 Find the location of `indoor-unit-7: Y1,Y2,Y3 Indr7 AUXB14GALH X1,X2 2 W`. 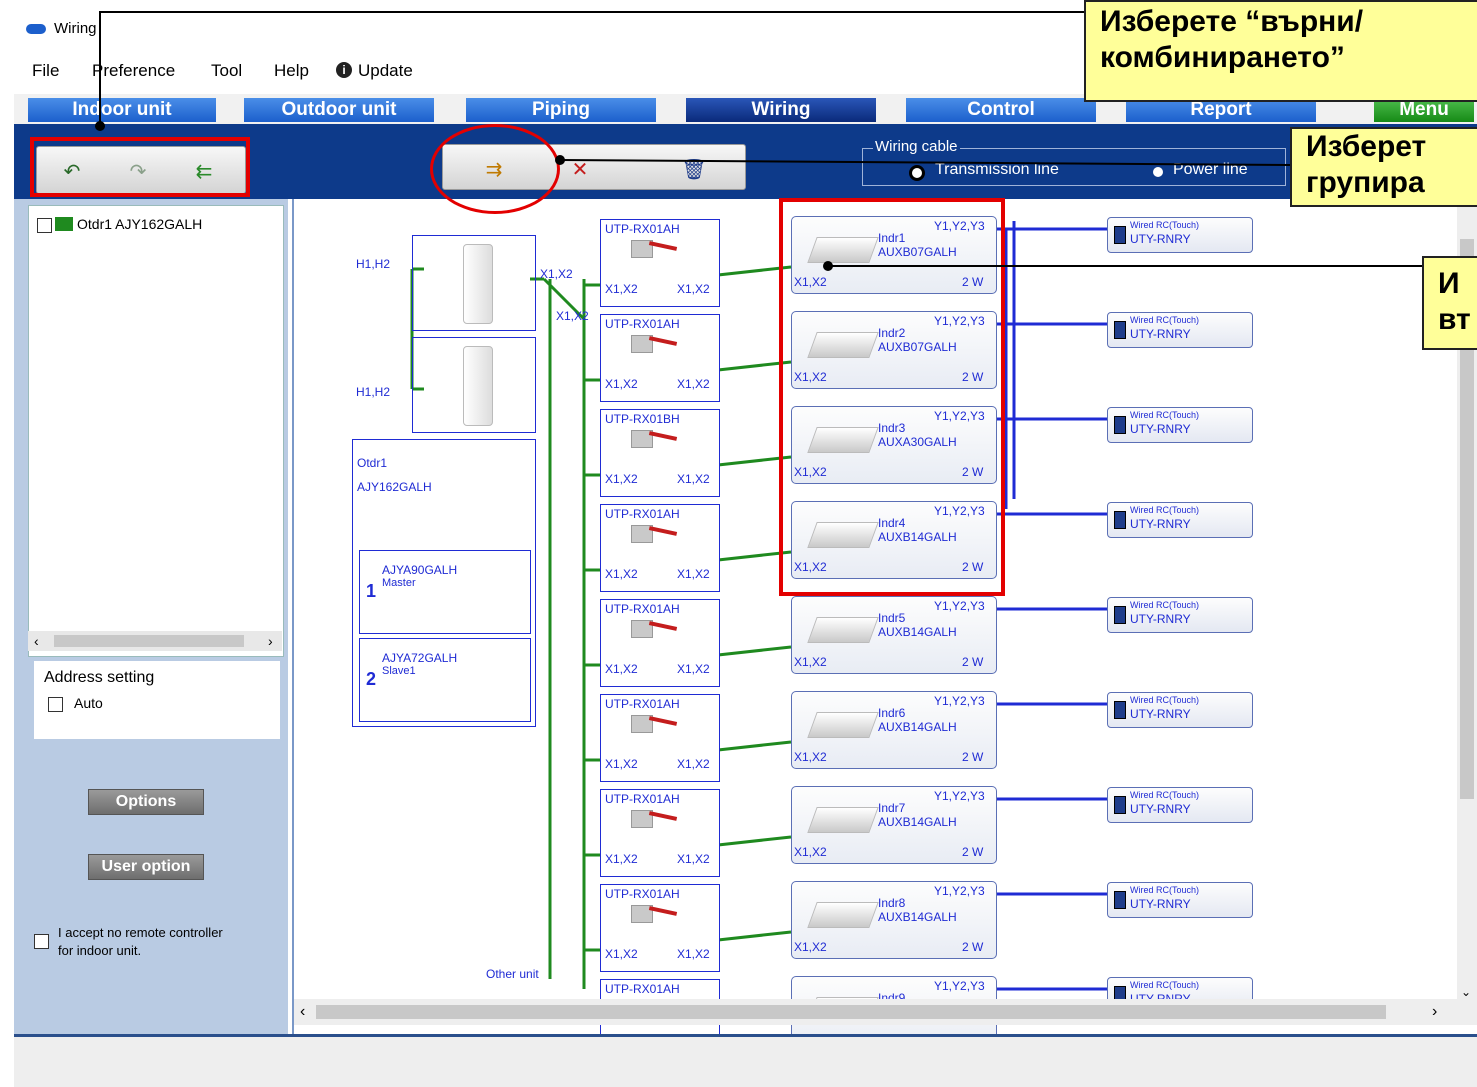

indoor-unit-7: Y1,Y2,Y3 Indr7 AUXB14GALH X1,X2 2 W is located at coordinates (894, 825).